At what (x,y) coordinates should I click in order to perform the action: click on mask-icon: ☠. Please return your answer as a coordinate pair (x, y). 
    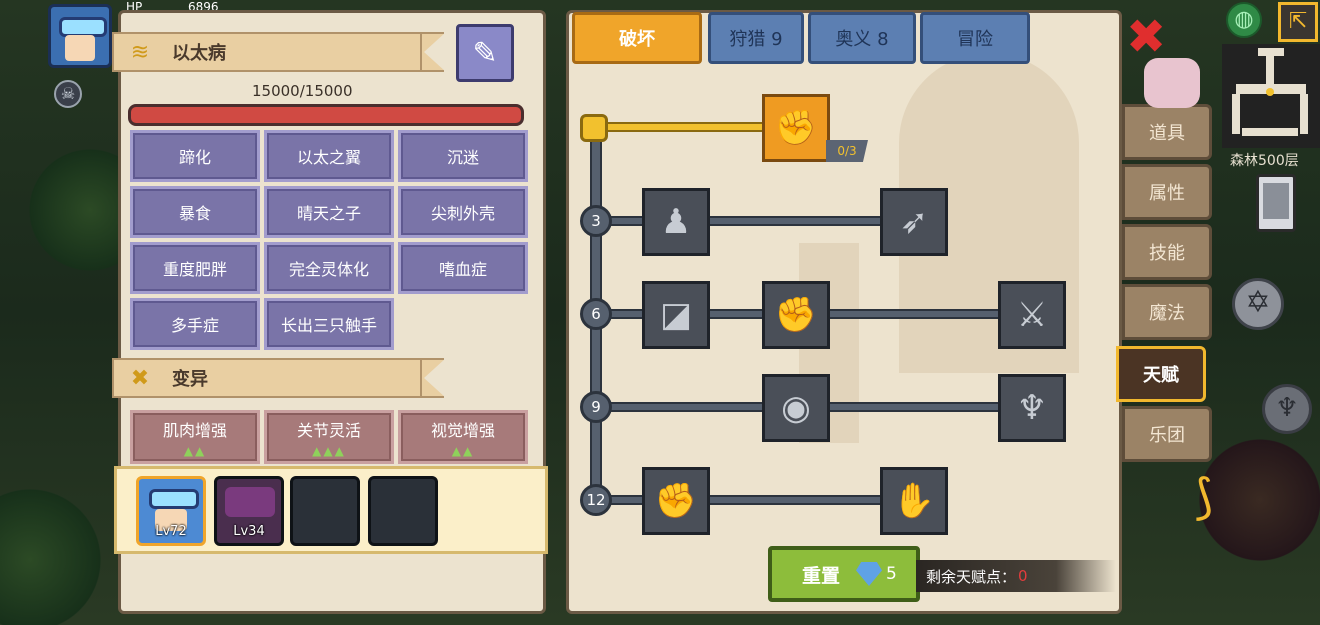
    Looking at the image, I should click on (68, 94).